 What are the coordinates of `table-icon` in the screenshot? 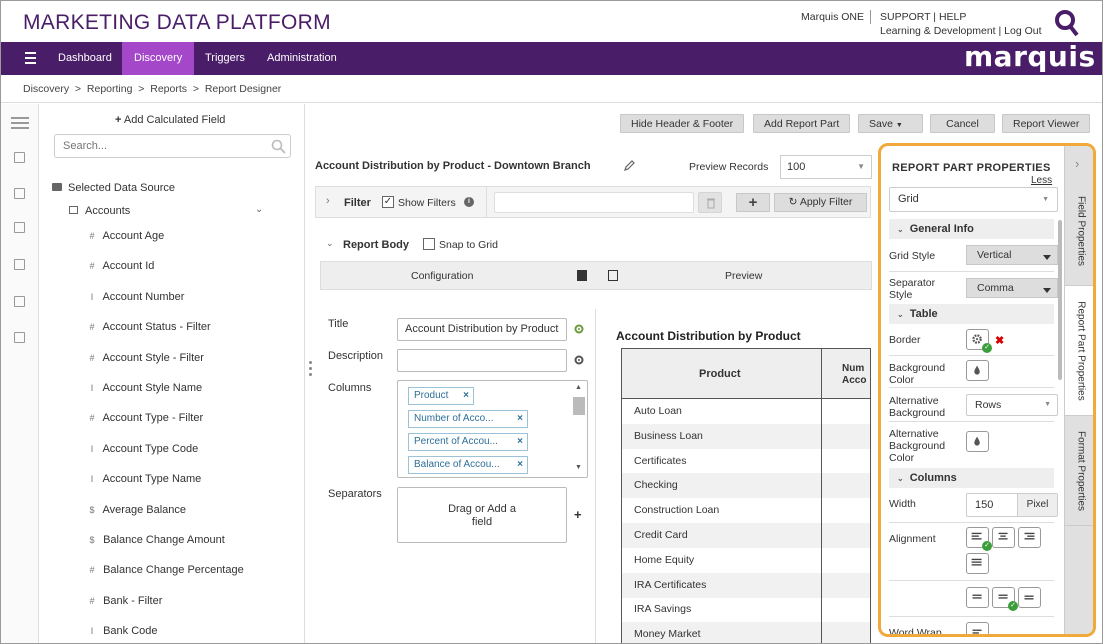 It's located at (19, 301).